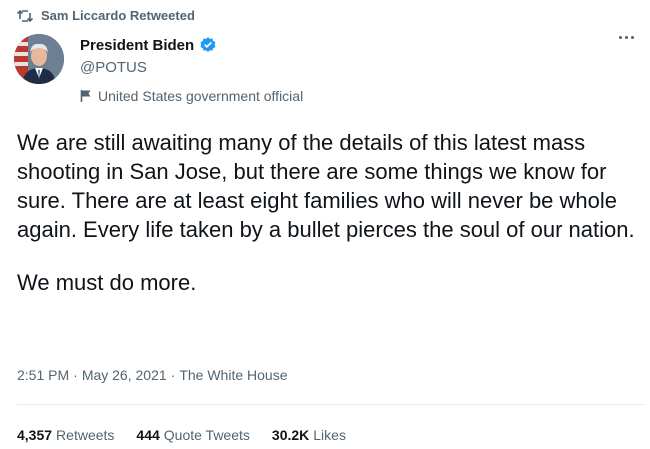 This screenshot has width=650, height=449. Describe the element at coordinates (208, 44) in the screenshot. I see `verified-badge-icon` at that location.